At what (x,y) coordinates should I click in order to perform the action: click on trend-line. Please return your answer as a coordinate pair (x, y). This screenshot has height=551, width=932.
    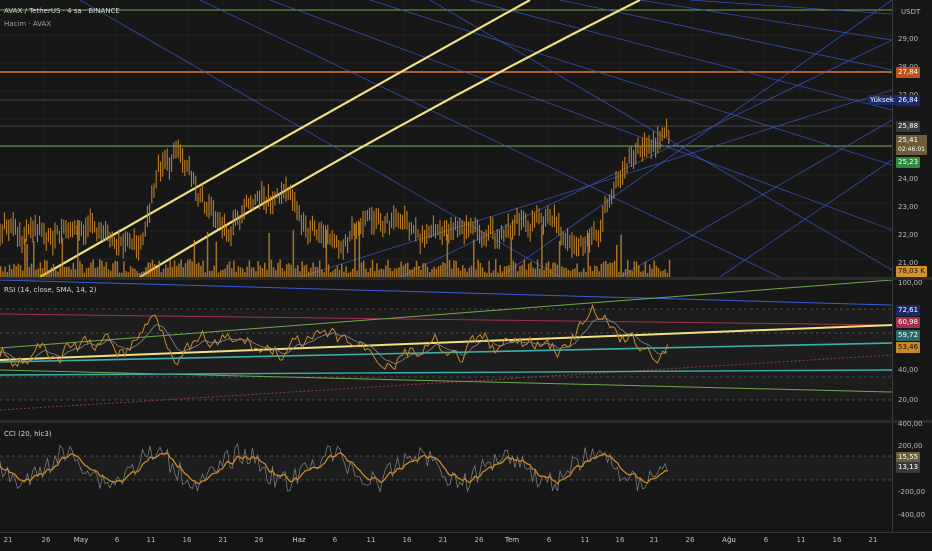
    Looking at the image, I should click on (765, 20).